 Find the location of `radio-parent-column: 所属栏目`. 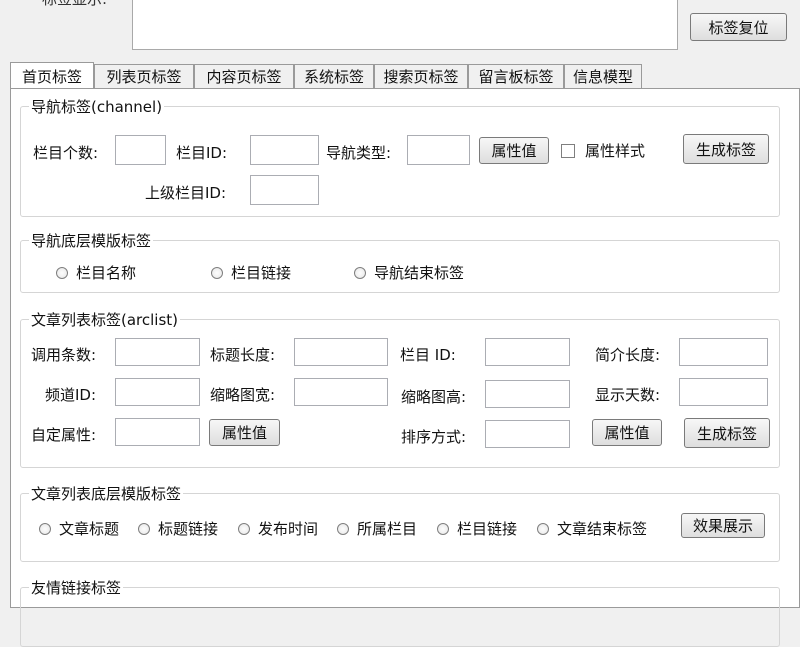

radio-parent-column: 所属栏目 is located at coordinates (377, 528).